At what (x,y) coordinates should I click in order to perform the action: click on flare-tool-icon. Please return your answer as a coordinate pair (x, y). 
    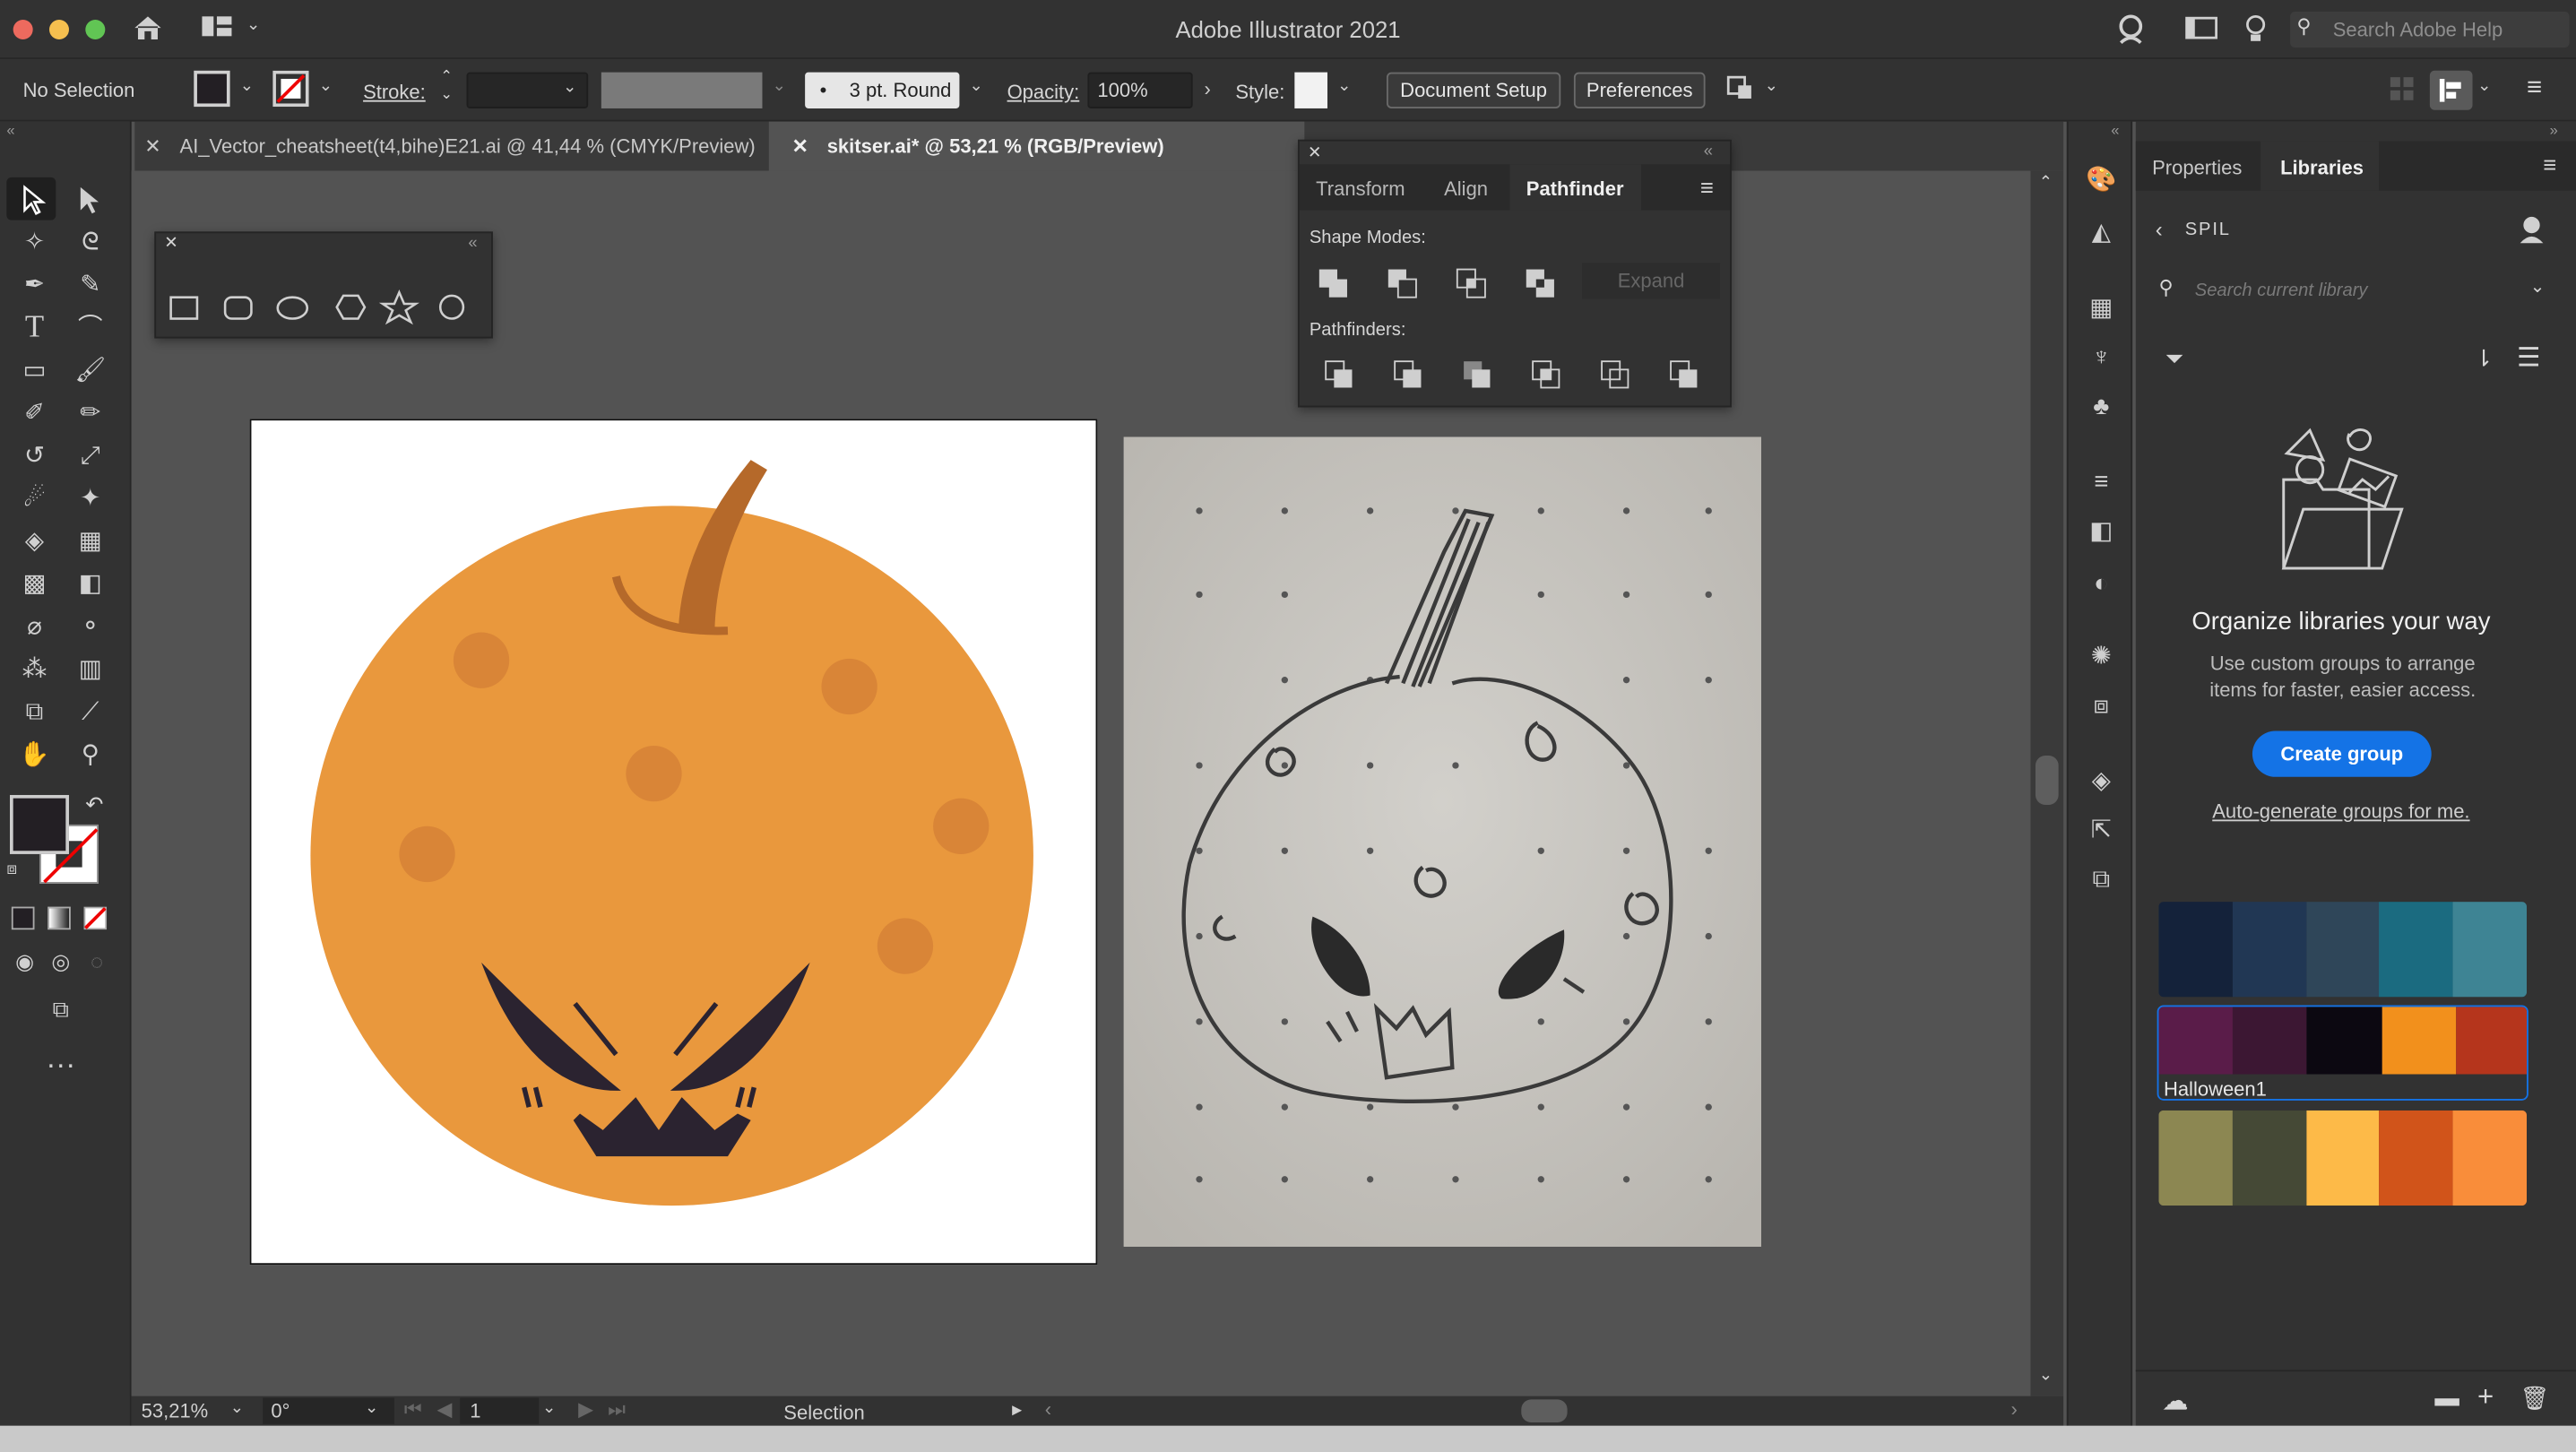
    Looking at the image, I should click on (451, 307).